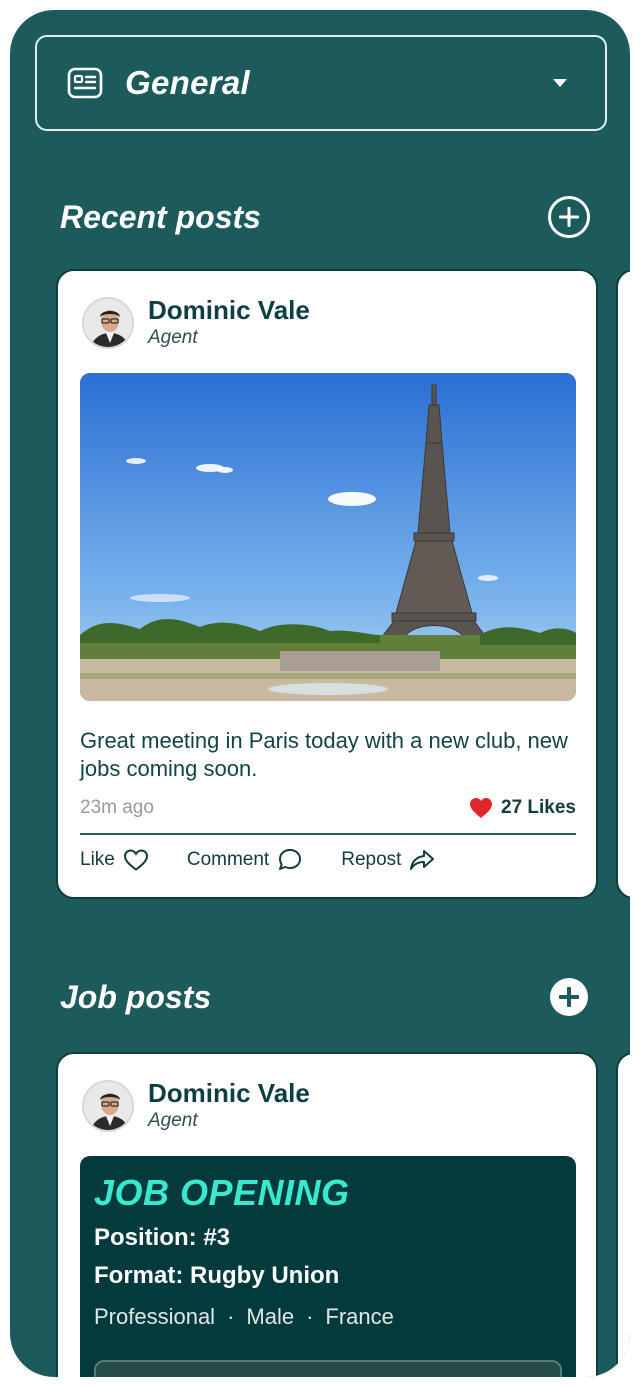 The height and width of the screenshot is (1387, 640). What do you see at coordinates (325, 997) in the screenshot?
I see `job-posts-header: Job posts` at bounding box center [325, 997].